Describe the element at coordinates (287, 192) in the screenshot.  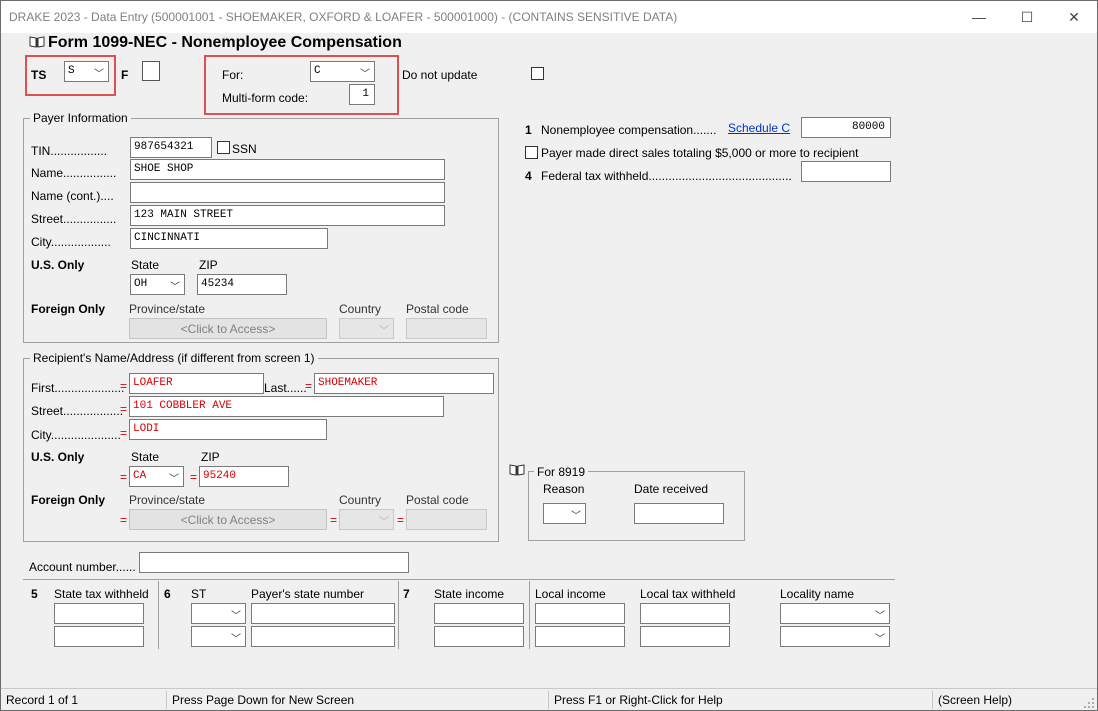
I see `payer-name-cont-input` at that location.